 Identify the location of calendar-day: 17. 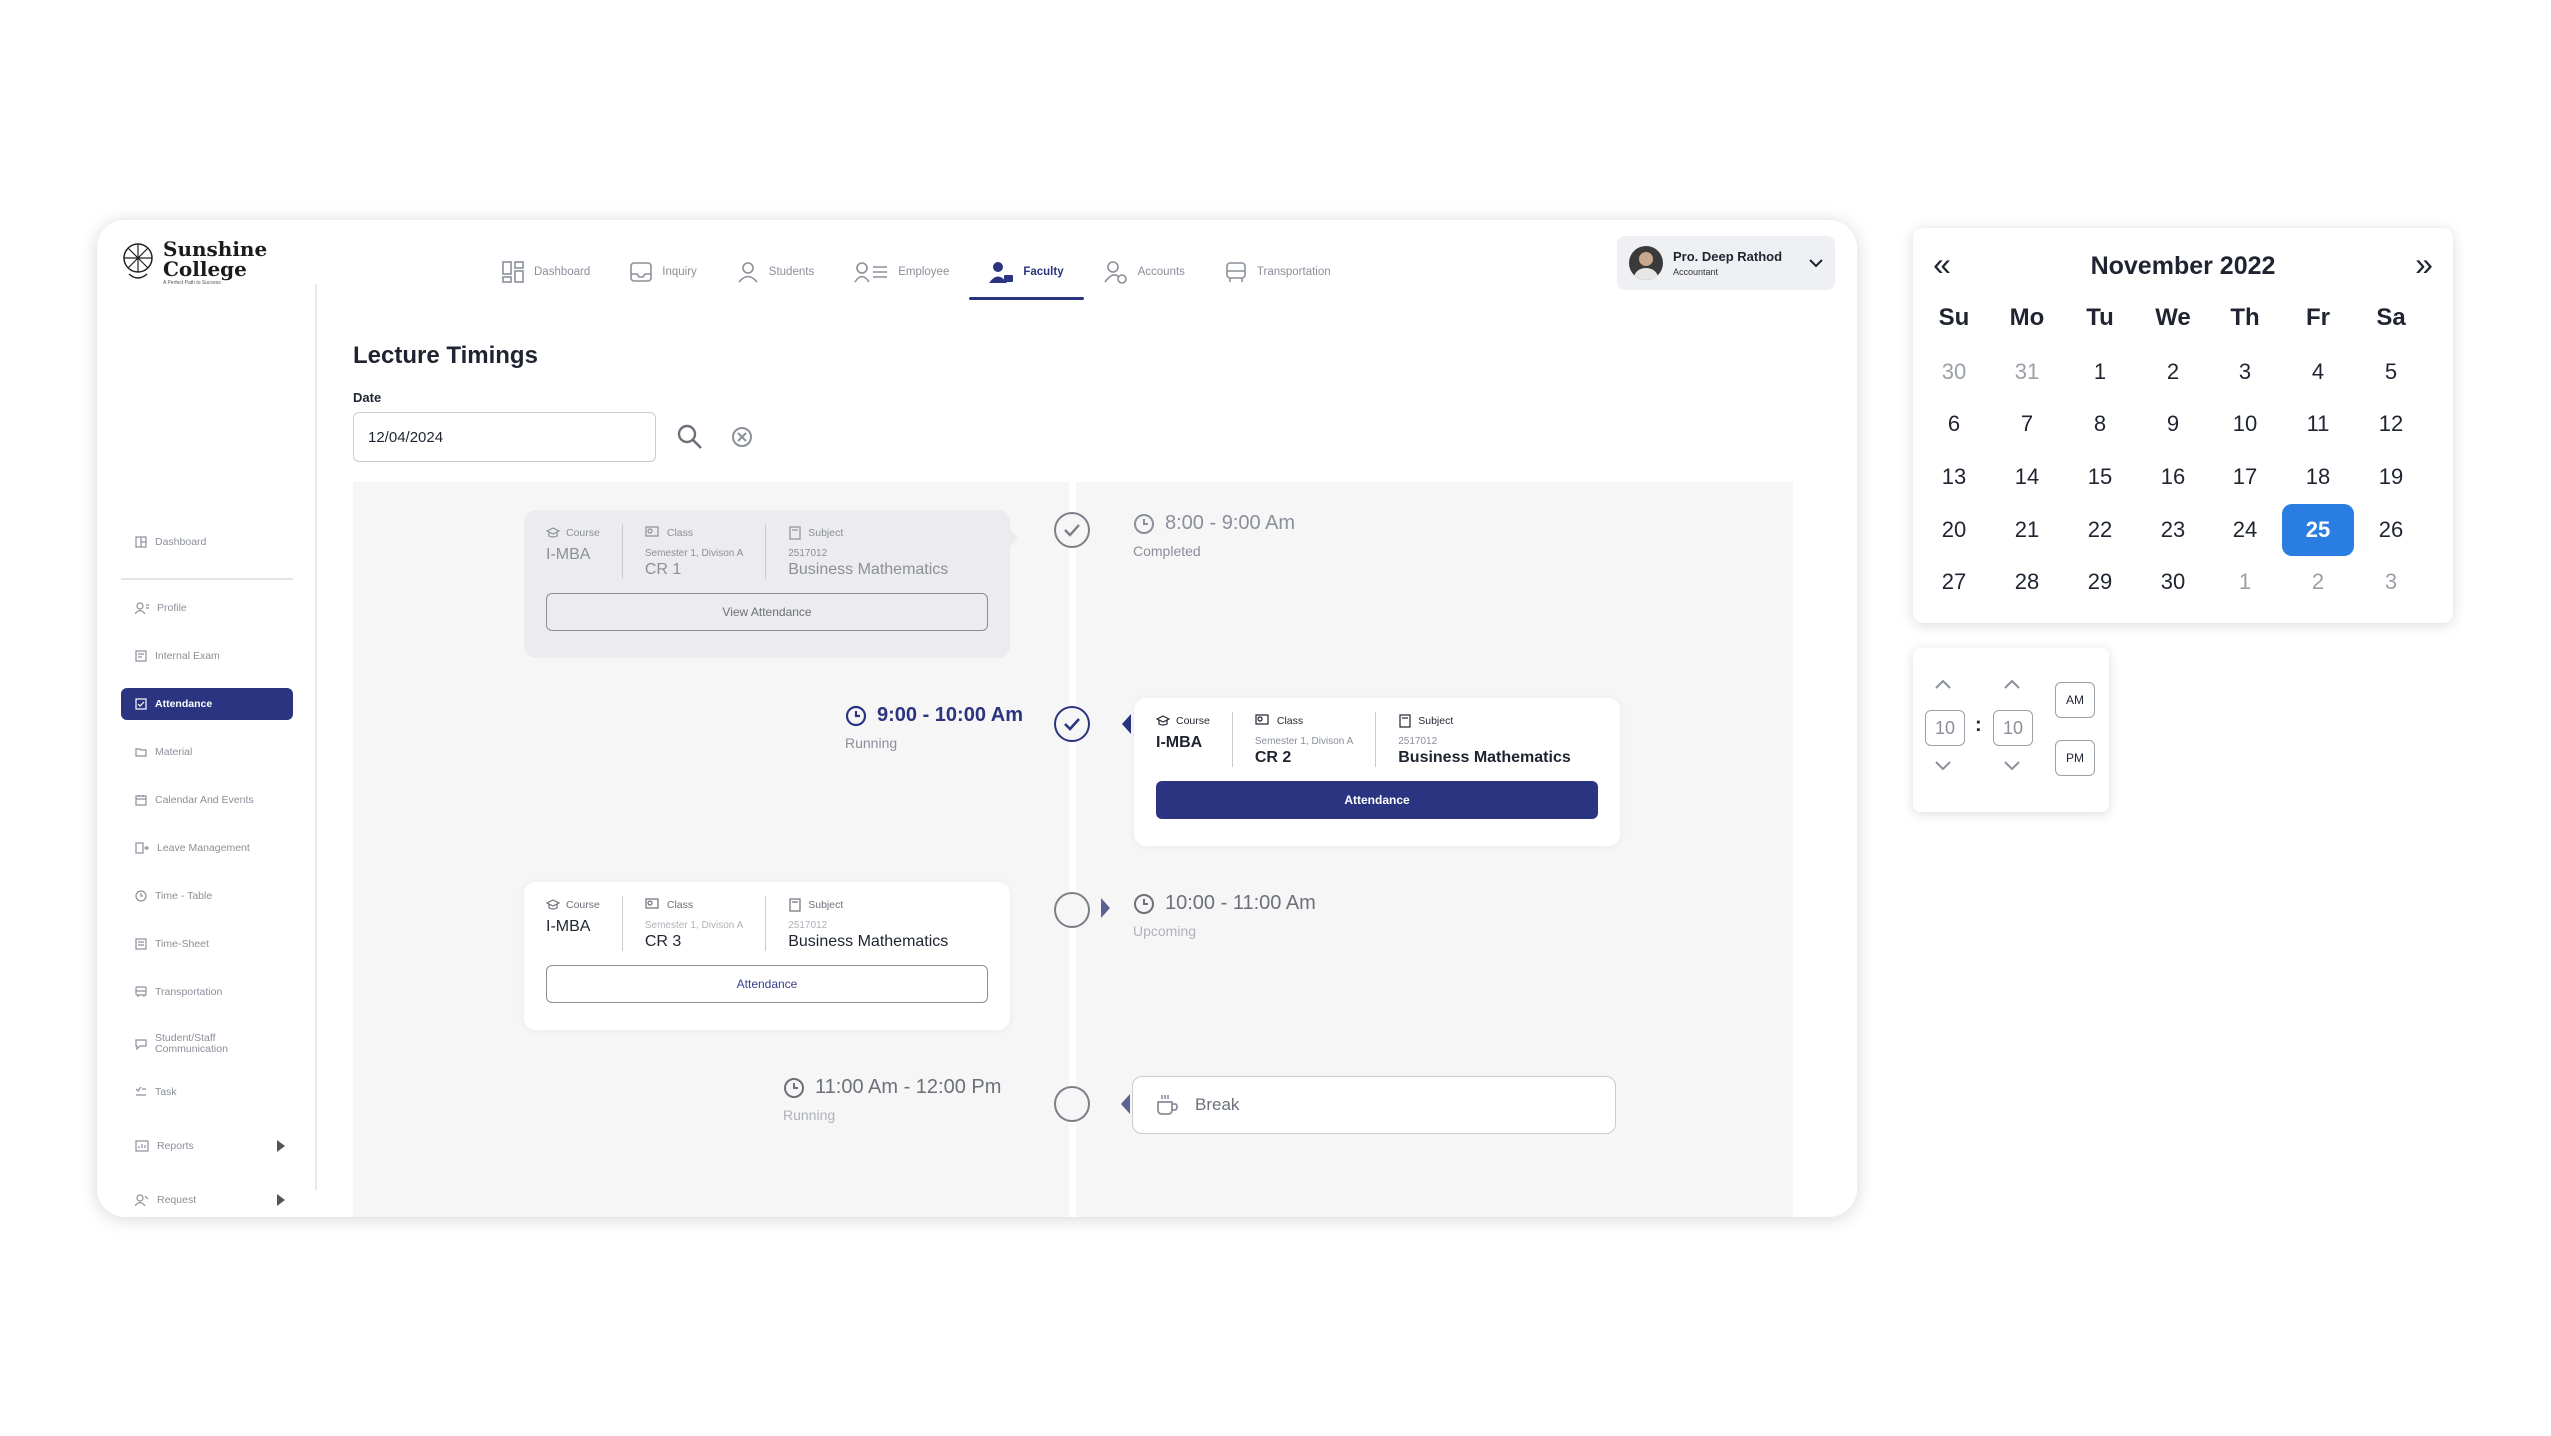
(2245, 477).